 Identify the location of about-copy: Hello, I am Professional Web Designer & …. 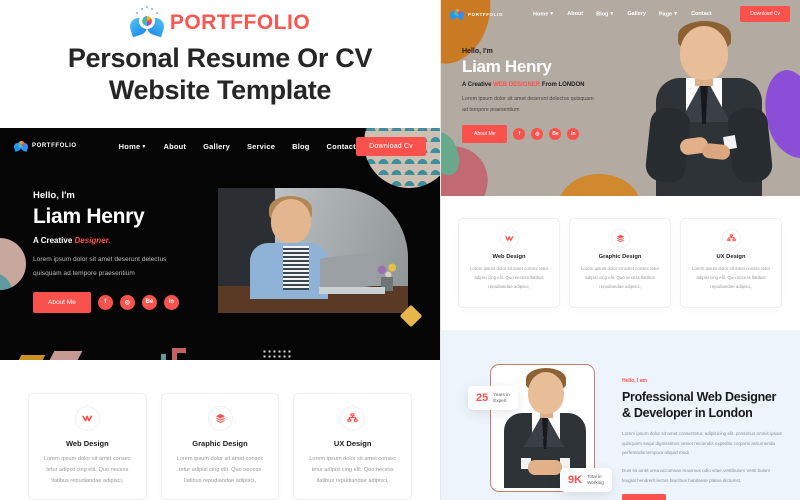
(703, 439).